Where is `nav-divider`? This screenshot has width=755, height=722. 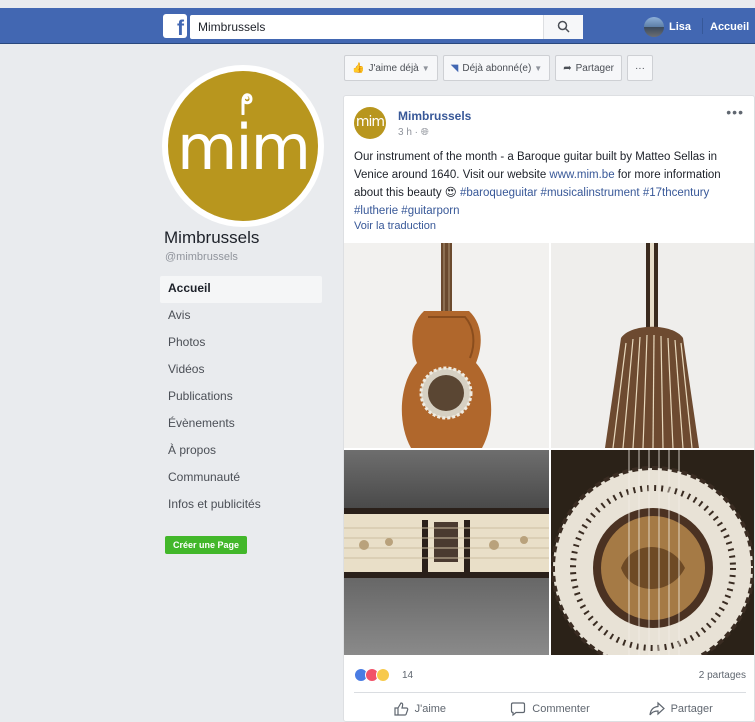
nav-divider is located at coordinates (702, 26).